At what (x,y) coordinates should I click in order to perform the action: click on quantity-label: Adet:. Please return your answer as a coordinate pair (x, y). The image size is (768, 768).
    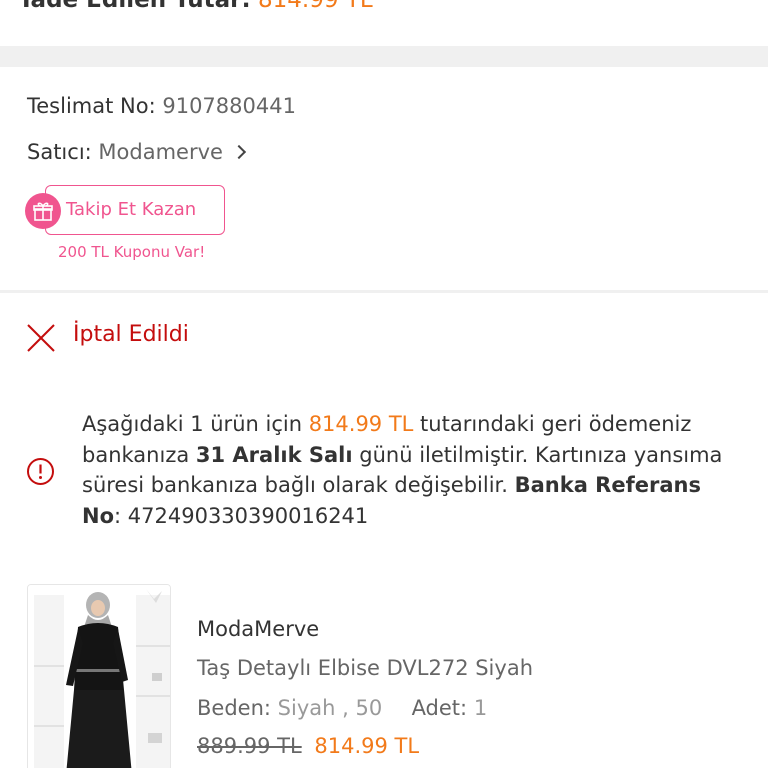
    Looking at the image, I should click on (439, 708).